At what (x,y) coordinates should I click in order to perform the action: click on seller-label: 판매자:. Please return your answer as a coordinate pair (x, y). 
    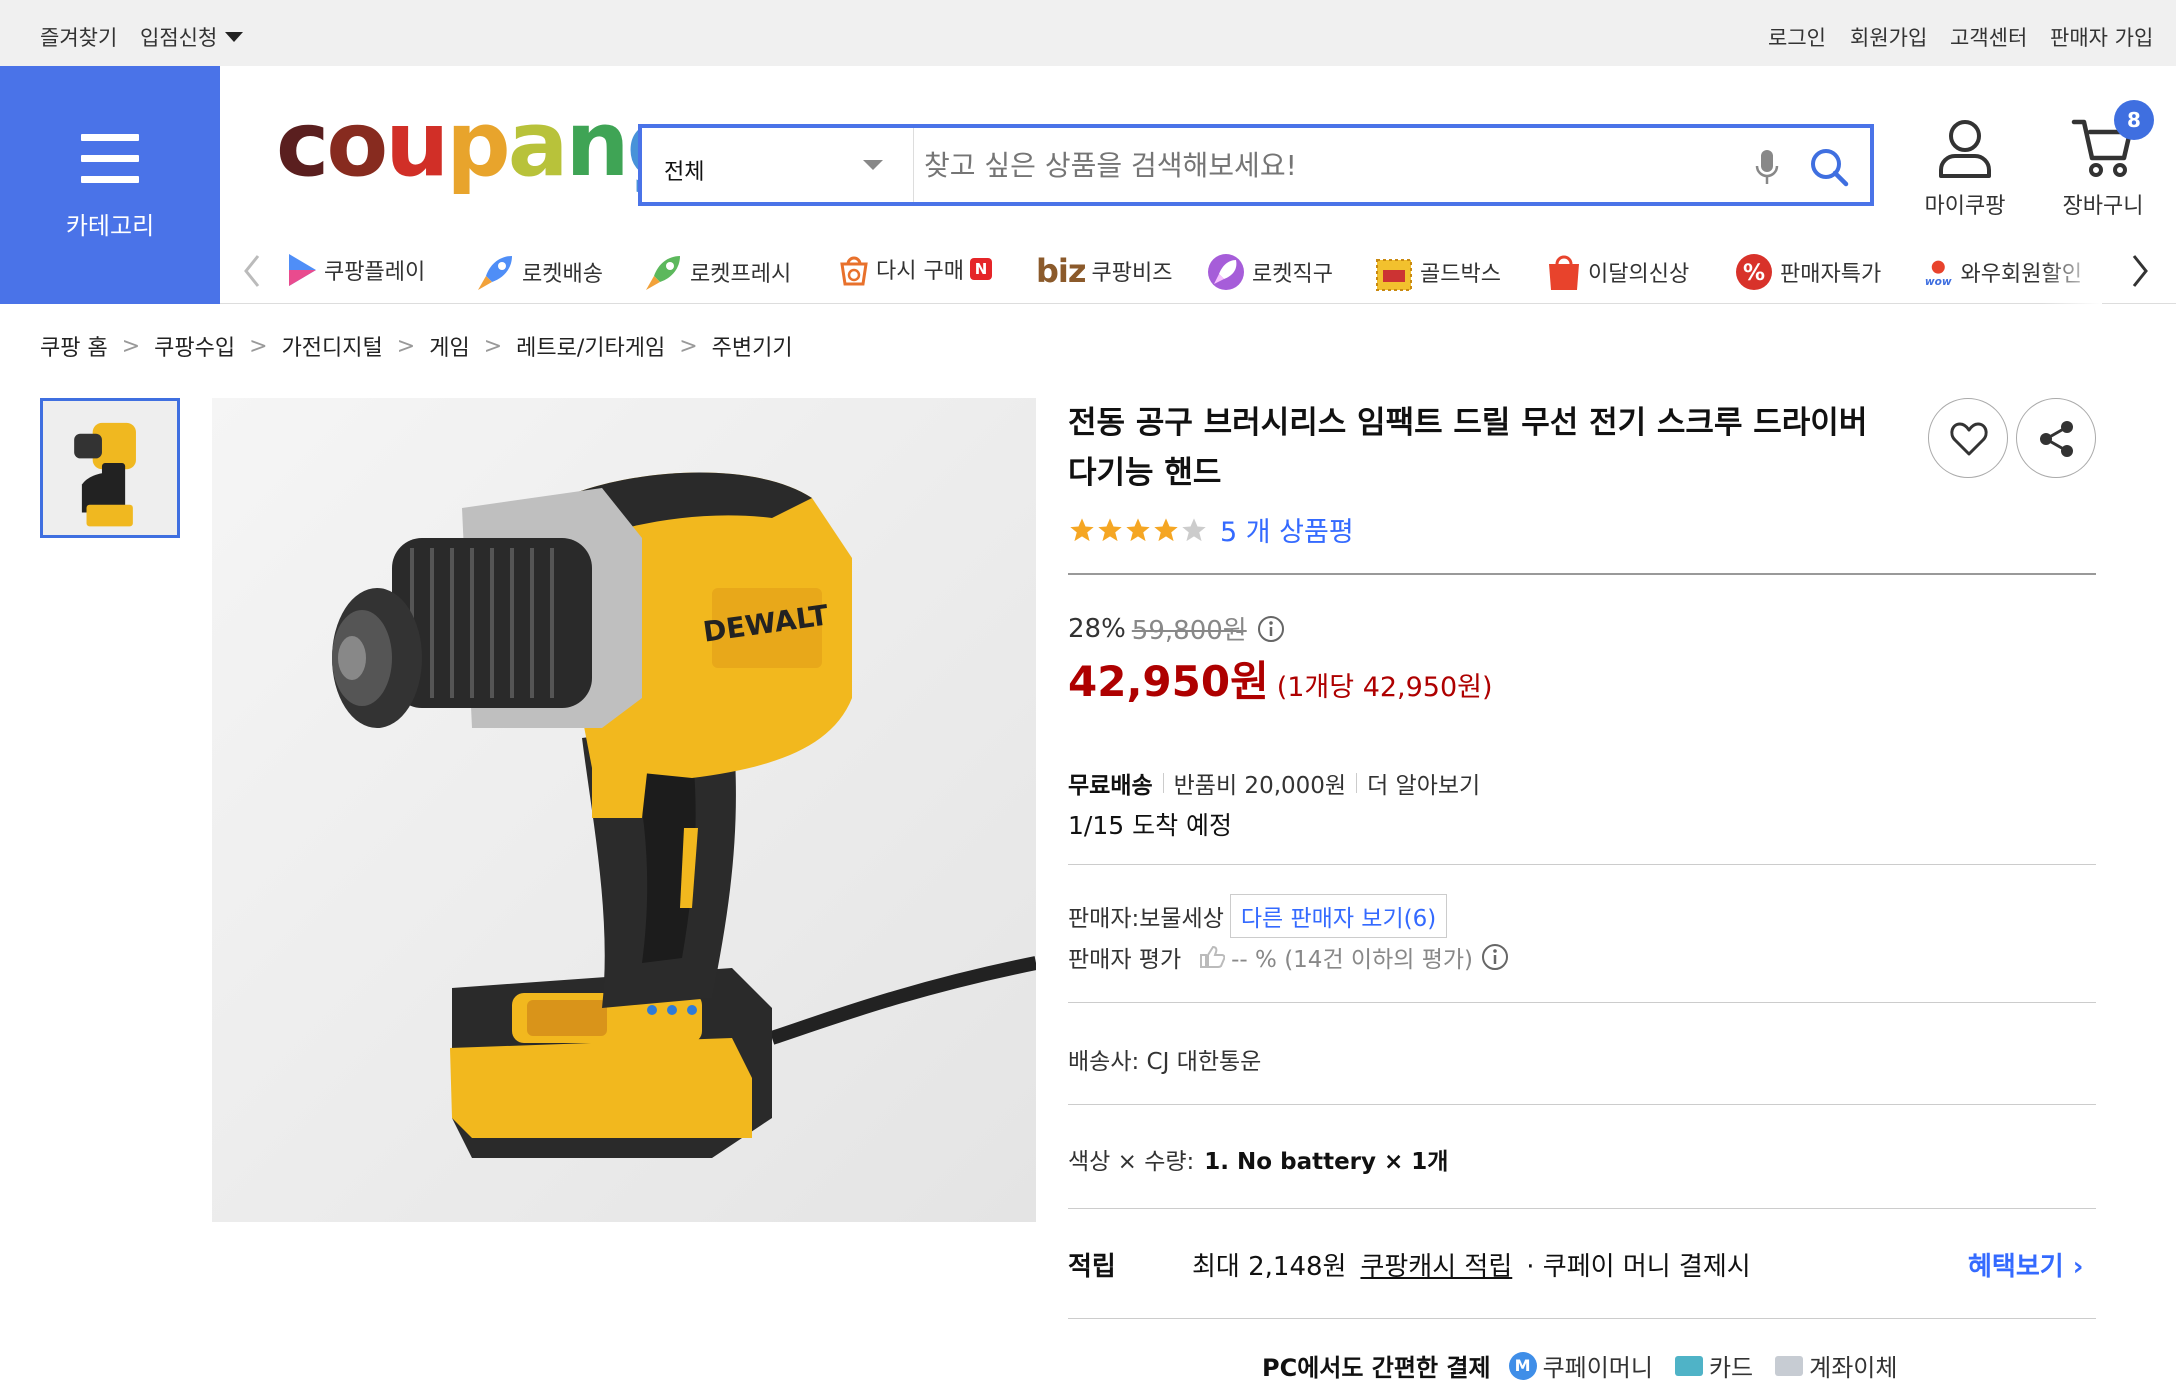
    Looking at the image, I should click on (1104, 919).